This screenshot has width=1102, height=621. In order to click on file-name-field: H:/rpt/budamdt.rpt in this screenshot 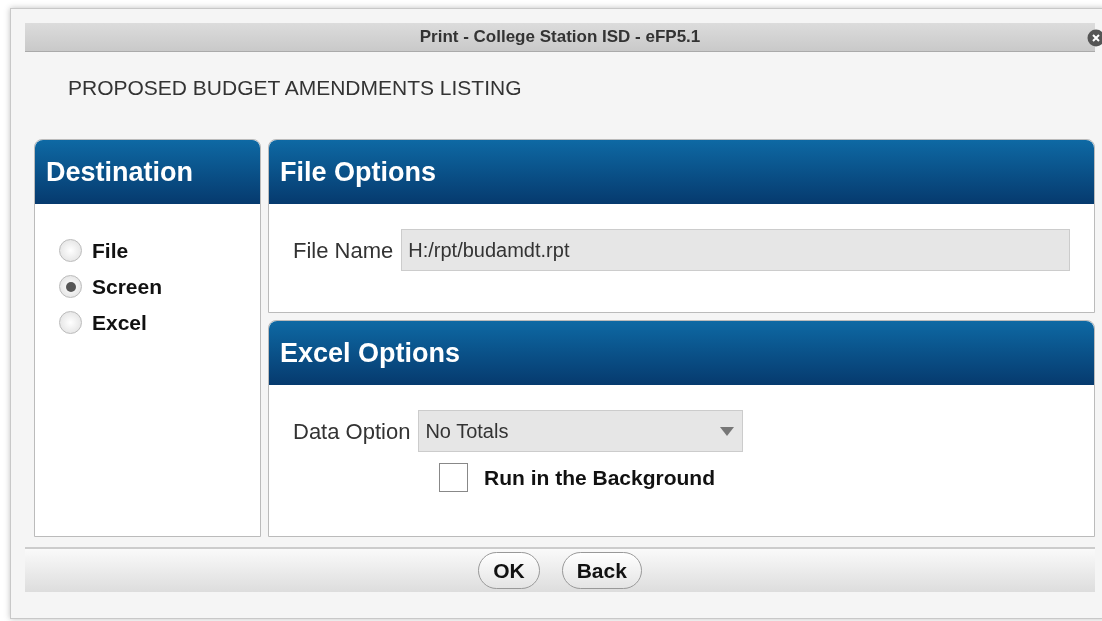, I will do `click(735, 250)`.